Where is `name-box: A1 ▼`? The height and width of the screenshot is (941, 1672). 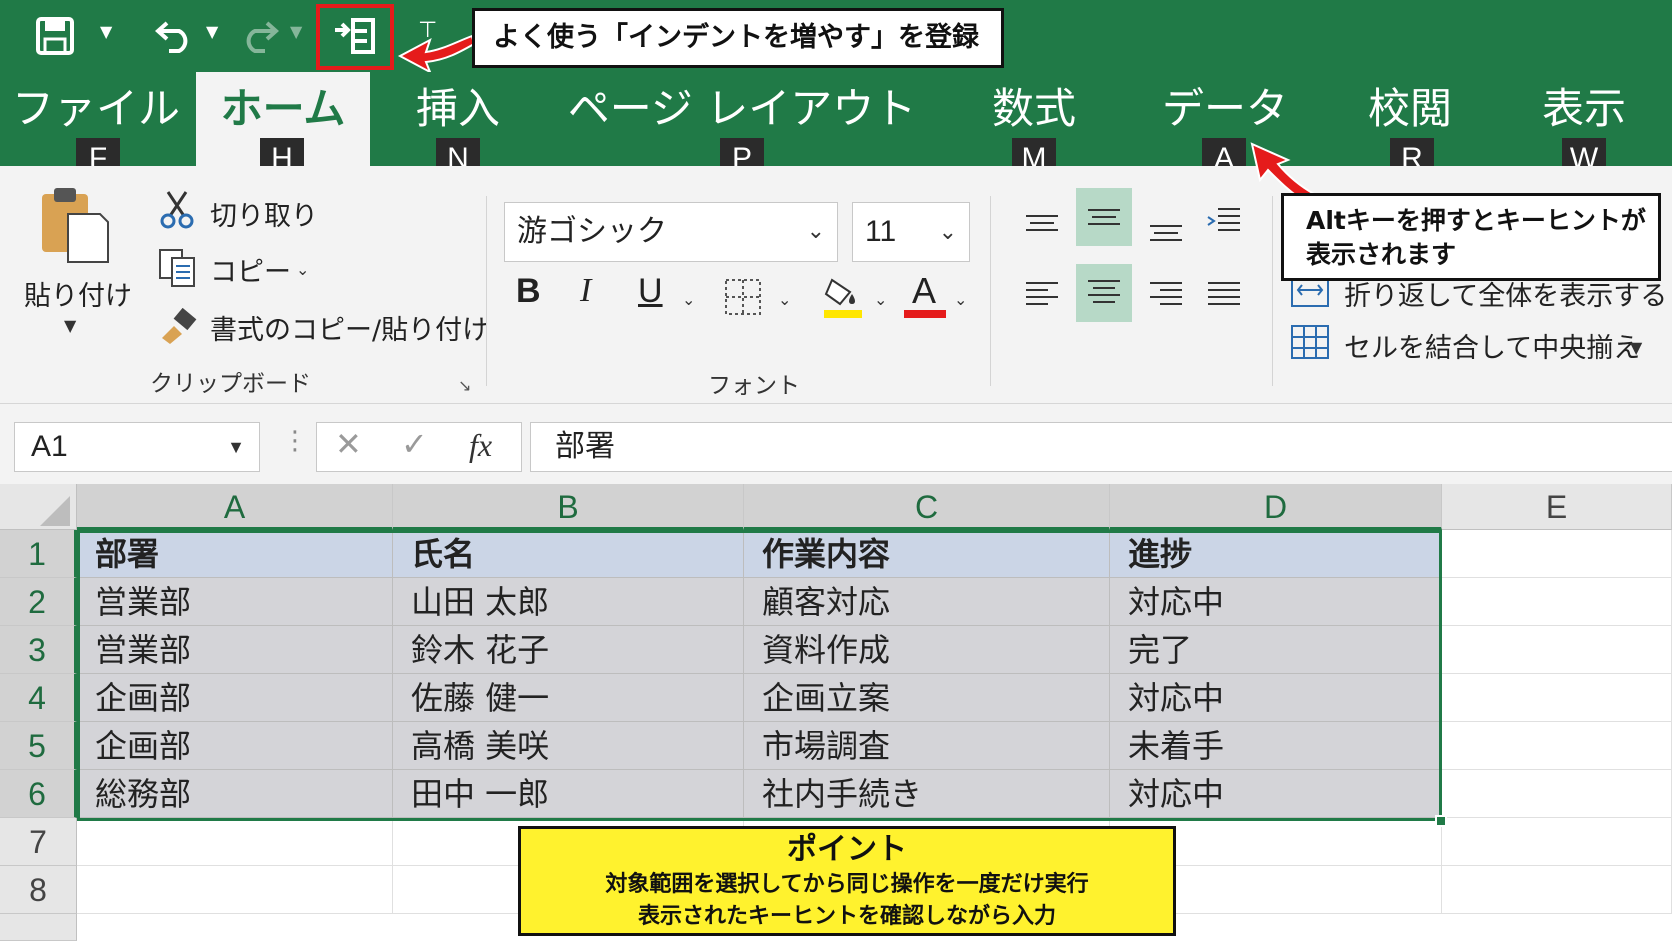
name-box: A1 ▼ is located at coordinates (137, 447).